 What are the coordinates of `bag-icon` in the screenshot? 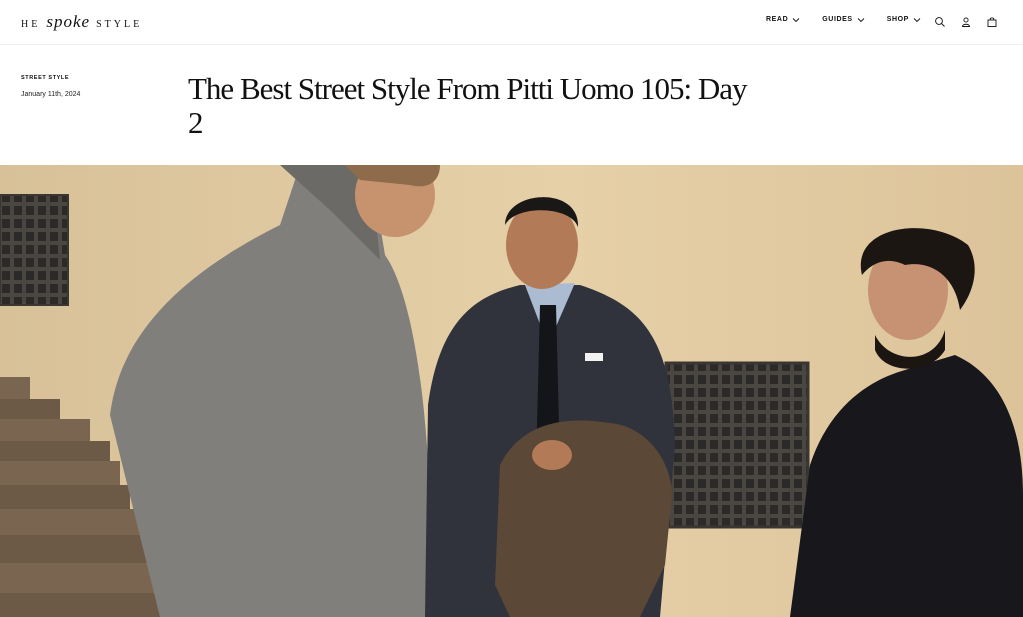 It's located at (992, 21).